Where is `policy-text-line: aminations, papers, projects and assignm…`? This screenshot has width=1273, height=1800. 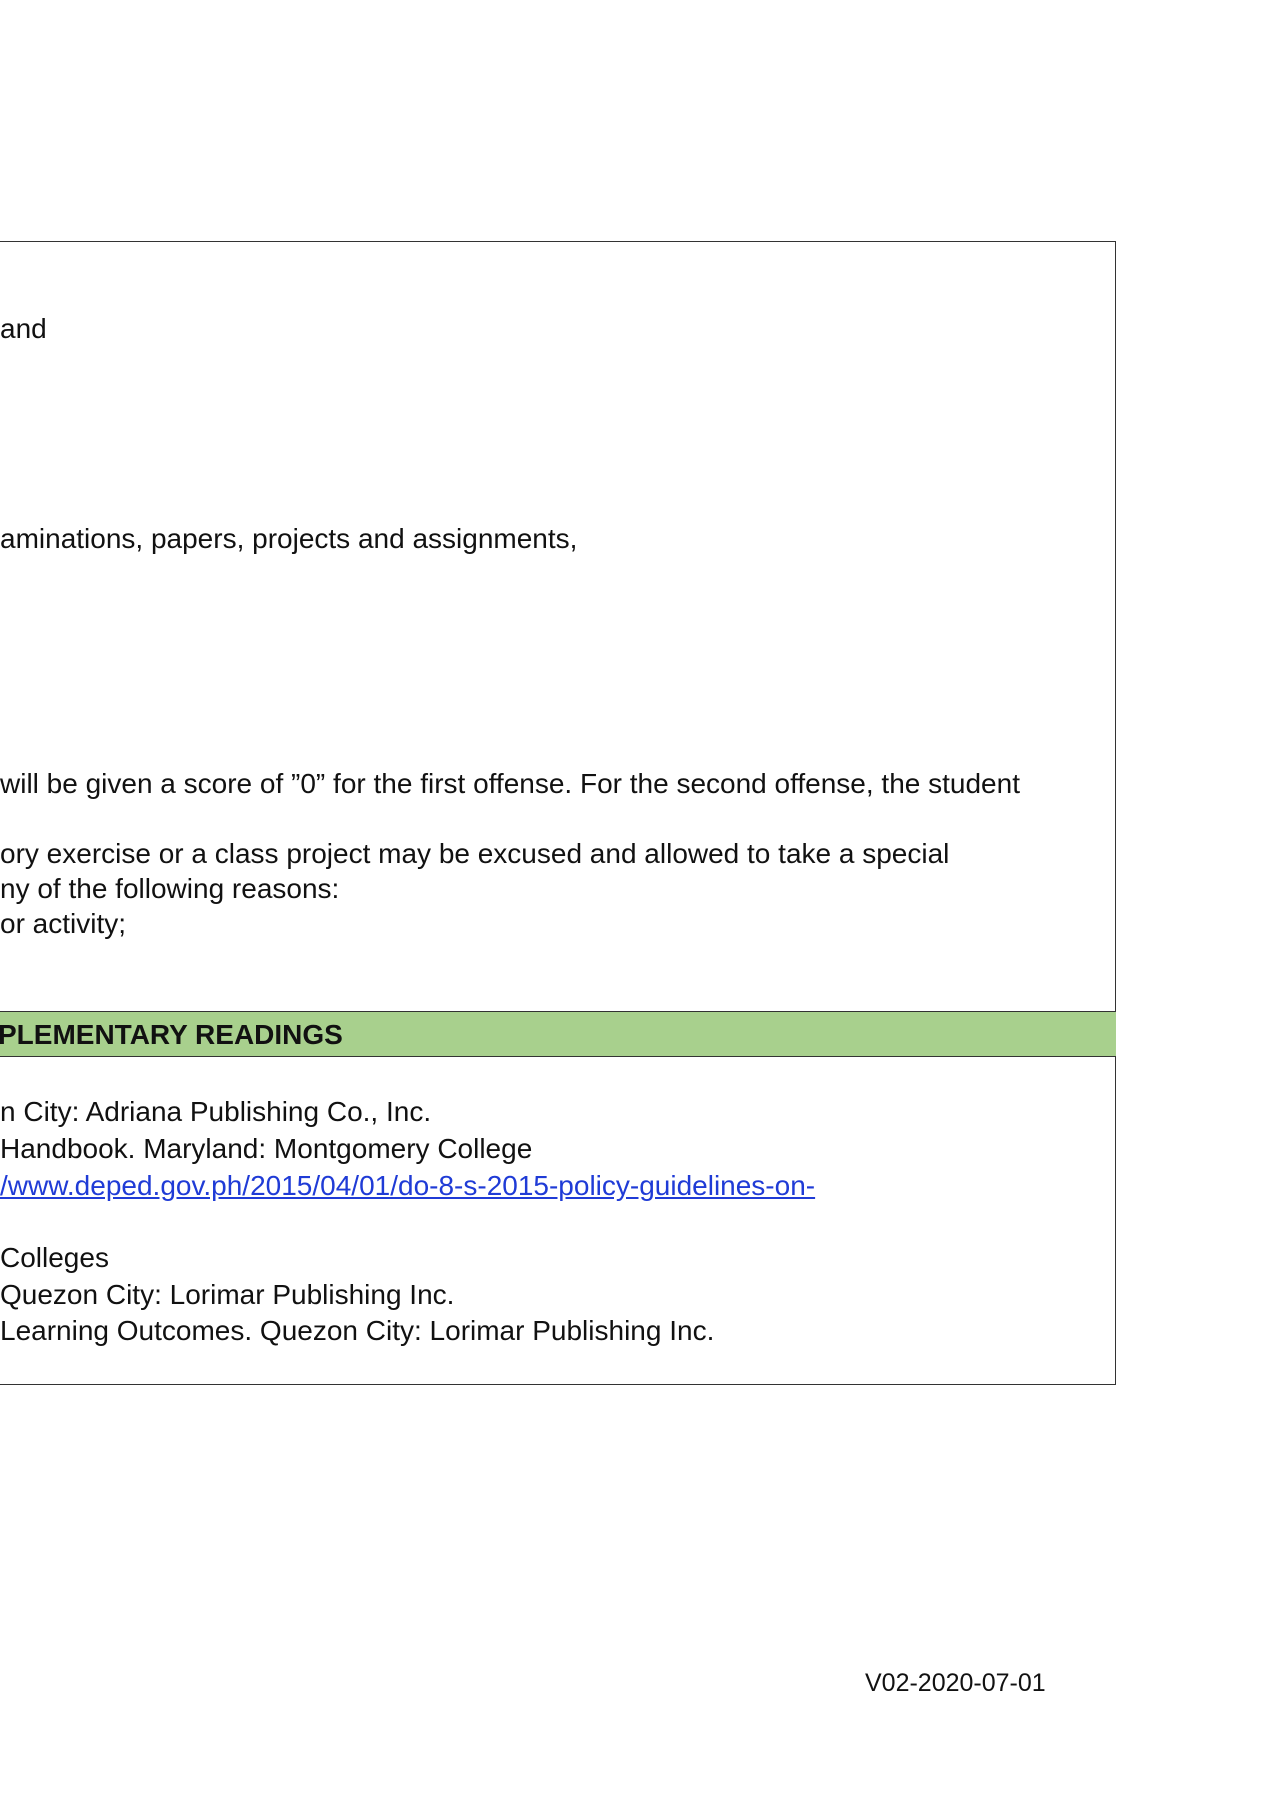
policy-text-line: aminations, papers, projects and assignm… is located at coordinates (289, 538).